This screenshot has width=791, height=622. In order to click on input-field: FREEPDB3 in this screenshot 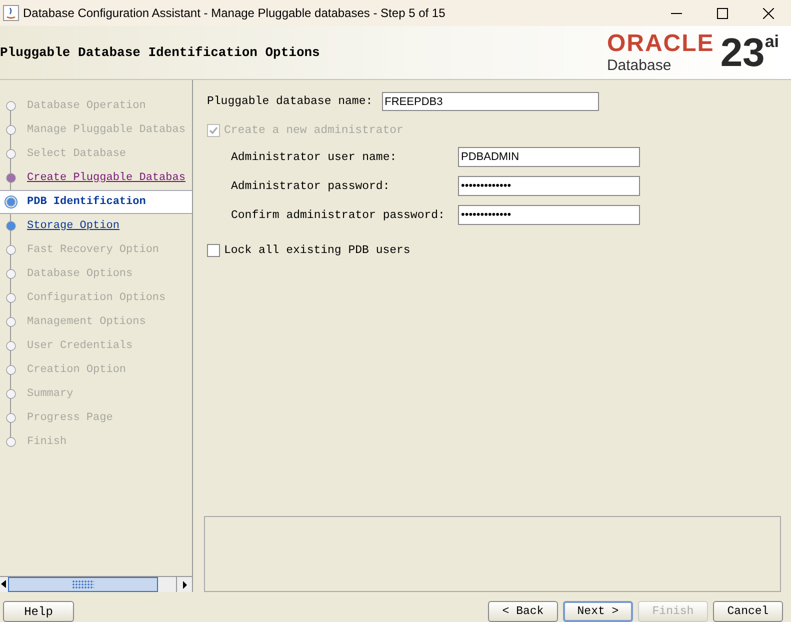, I will do `click(490, 101)`.